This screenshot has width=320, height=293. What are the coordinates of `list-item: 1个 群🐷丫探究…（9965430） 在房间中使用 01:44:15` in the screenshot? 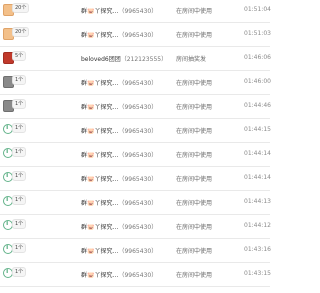 It's located at (135, 131).